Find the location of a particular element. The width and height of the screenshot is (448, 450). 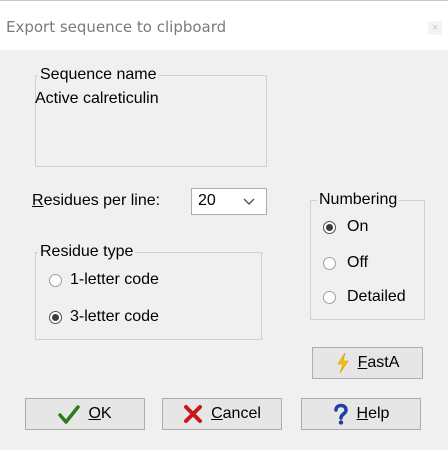

fasta-button: FastA is located at coordinates (367, 363).